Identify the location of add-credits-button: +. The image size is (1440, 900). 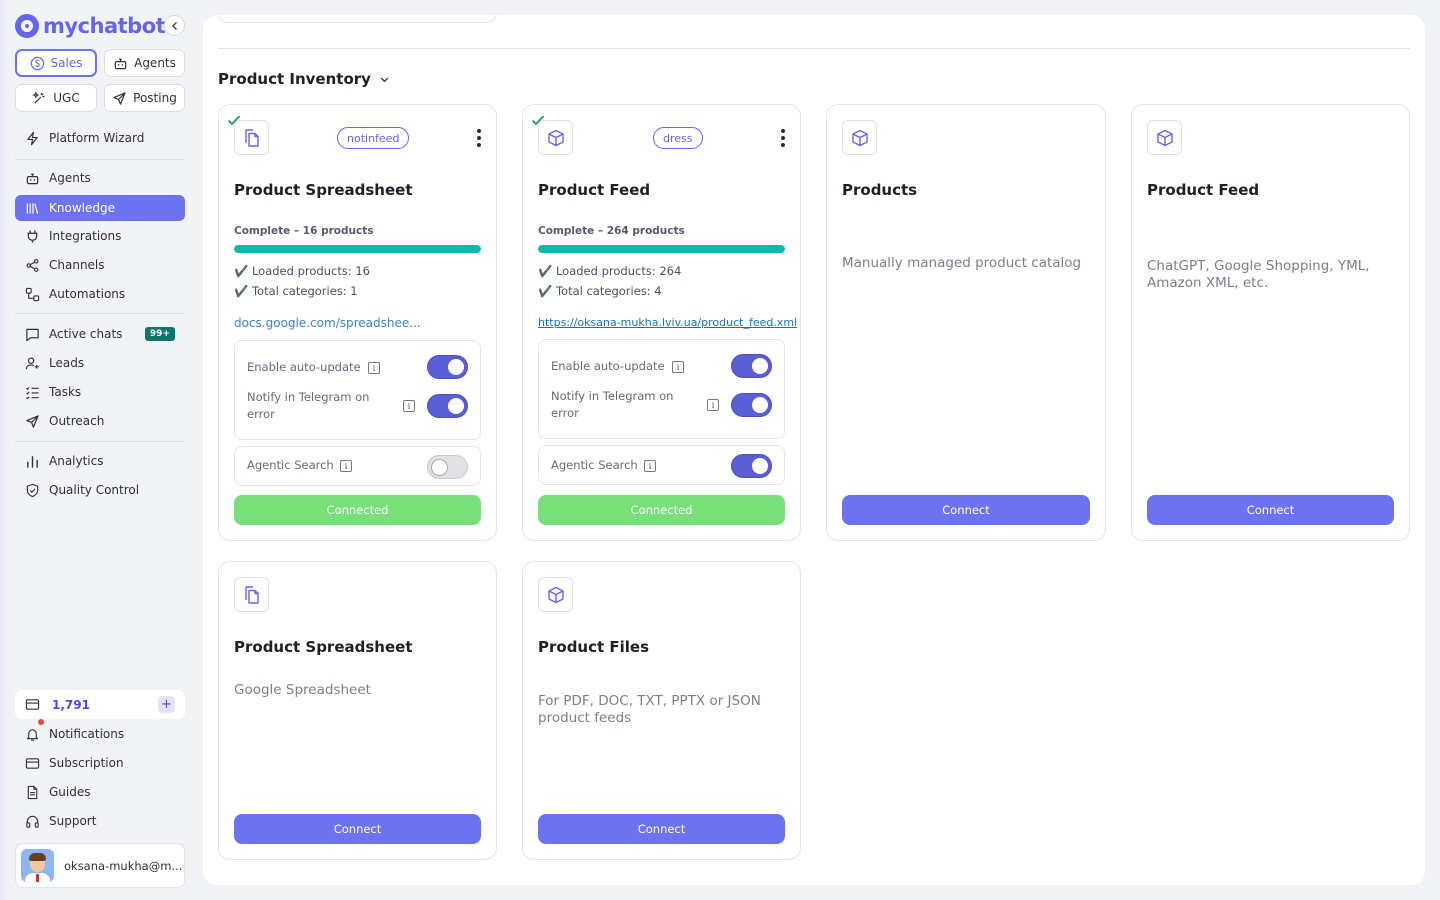
(166, 704).